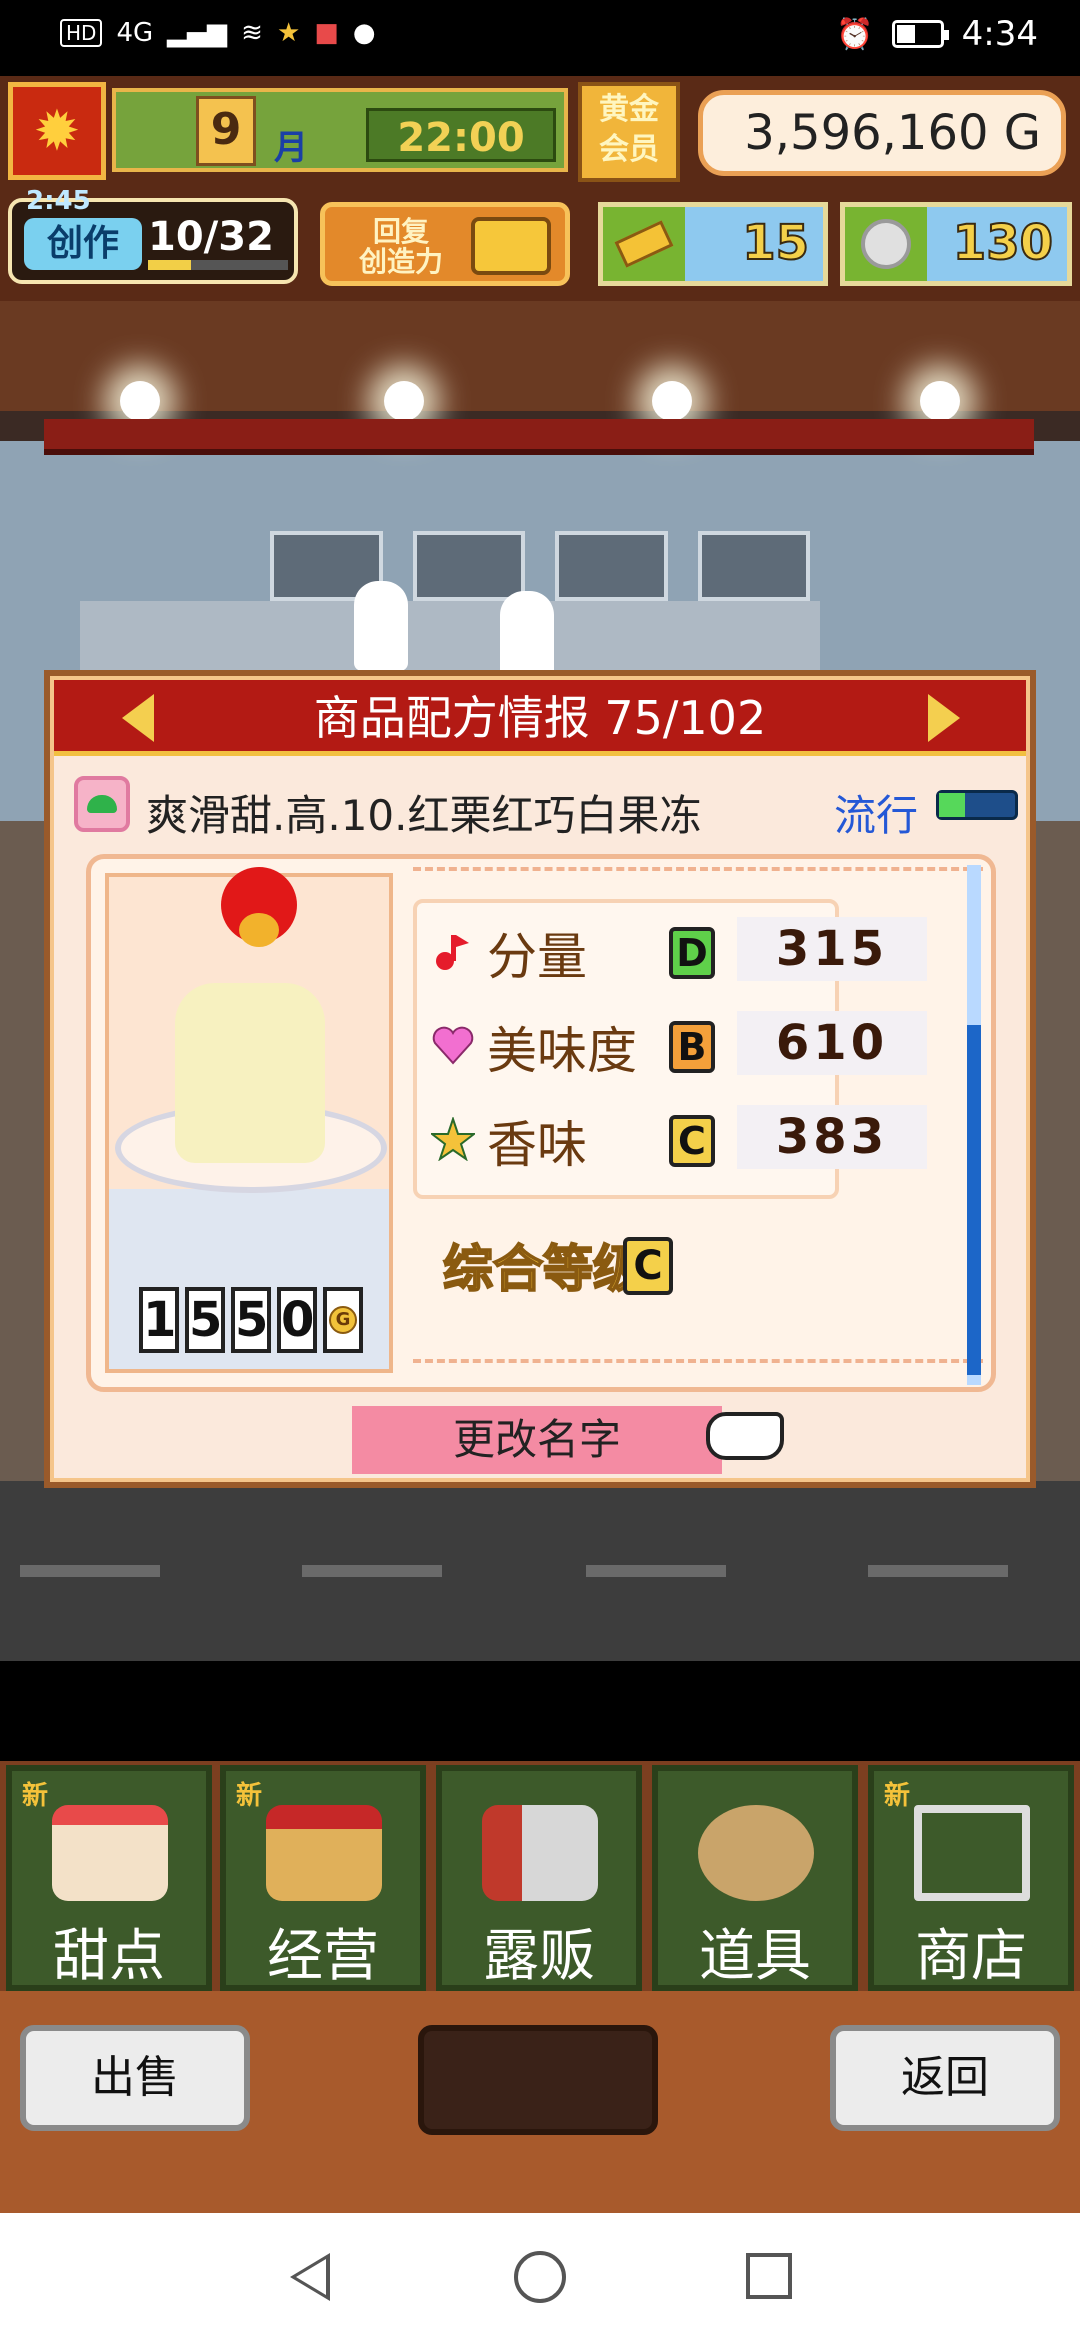  I want to click on next-arrow-icon, so click(944, 718).